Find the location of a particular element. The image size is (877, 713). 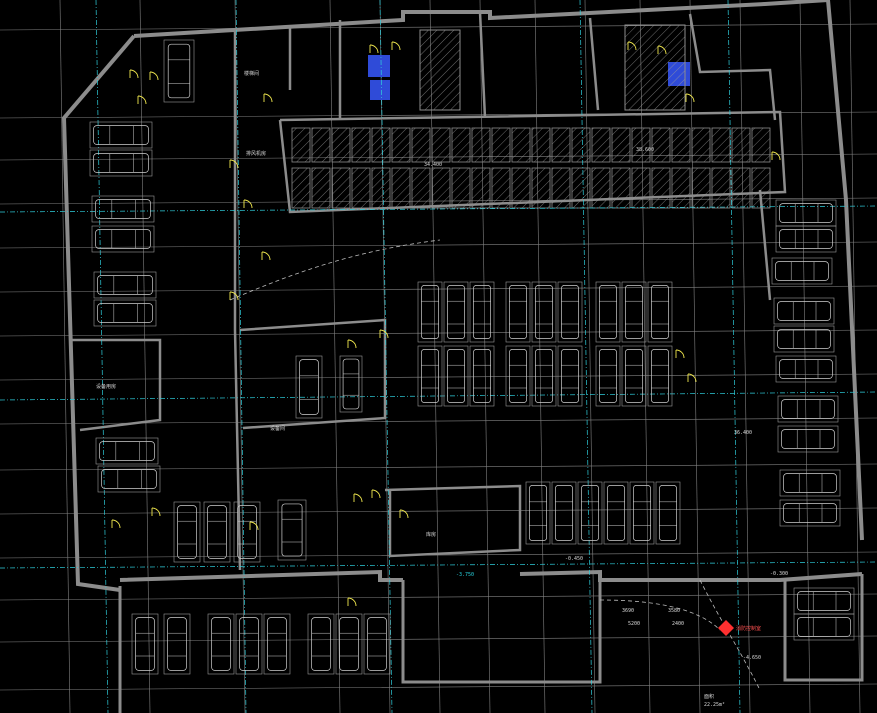

dim-label-i: 2400 is located at coordinates (678, 624).